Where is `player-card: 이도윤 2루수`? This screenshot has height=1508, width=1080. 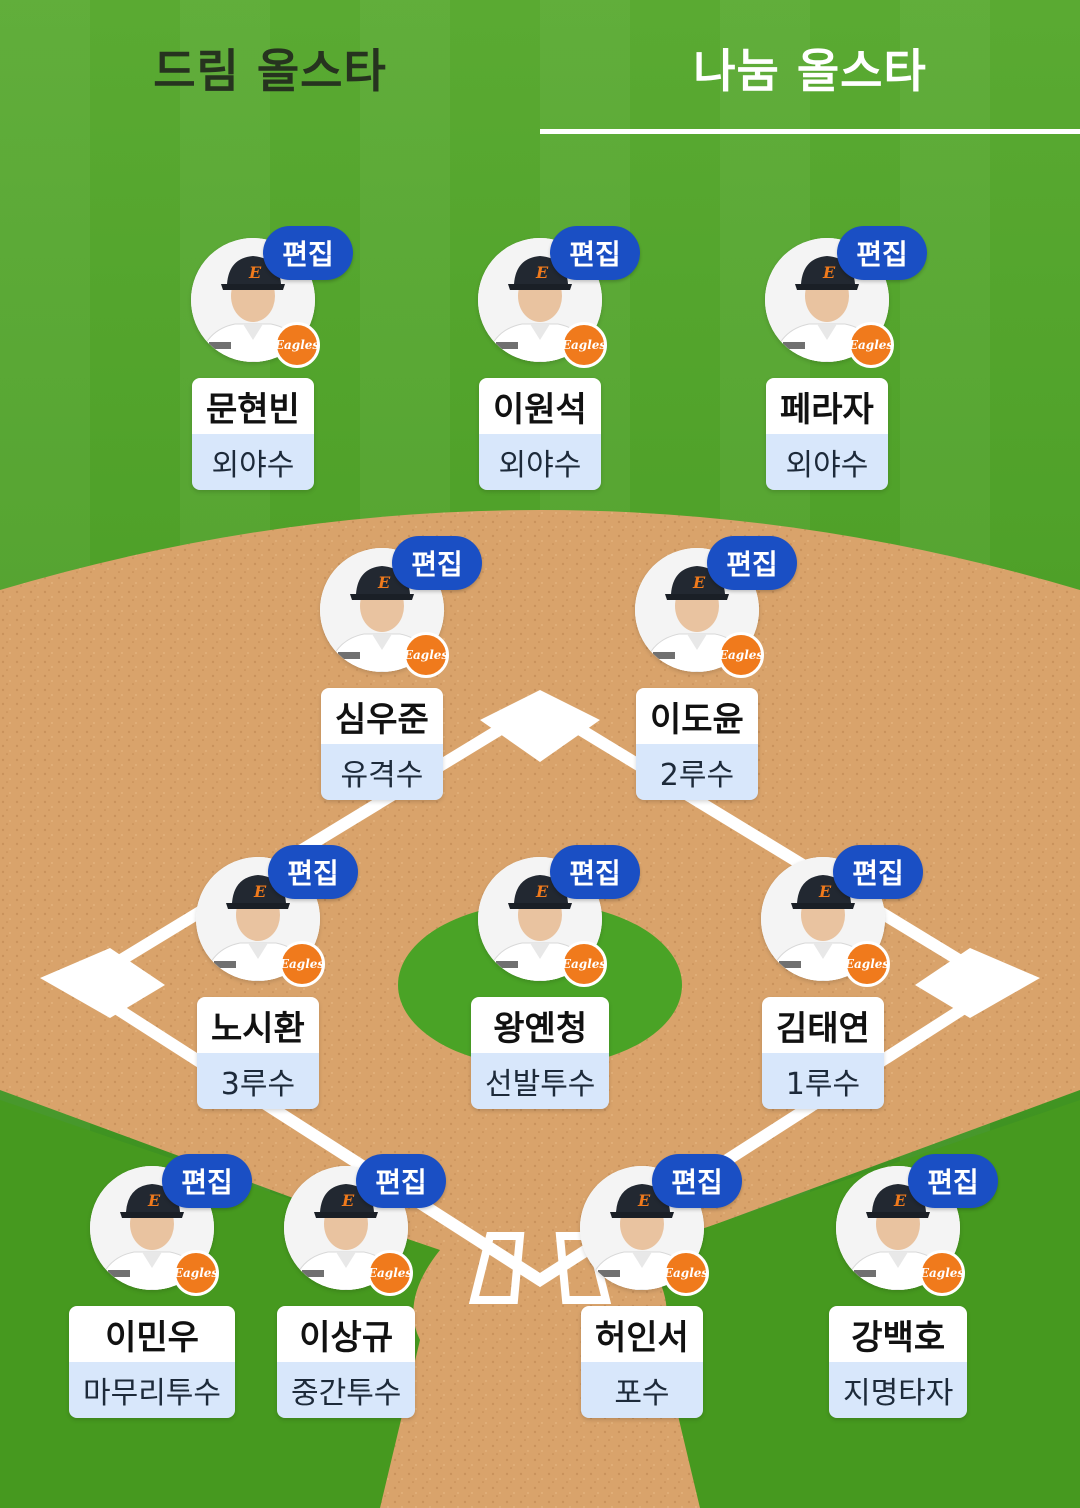 player-card: 이도윤 2루수 is located at coordinates (697, 744).